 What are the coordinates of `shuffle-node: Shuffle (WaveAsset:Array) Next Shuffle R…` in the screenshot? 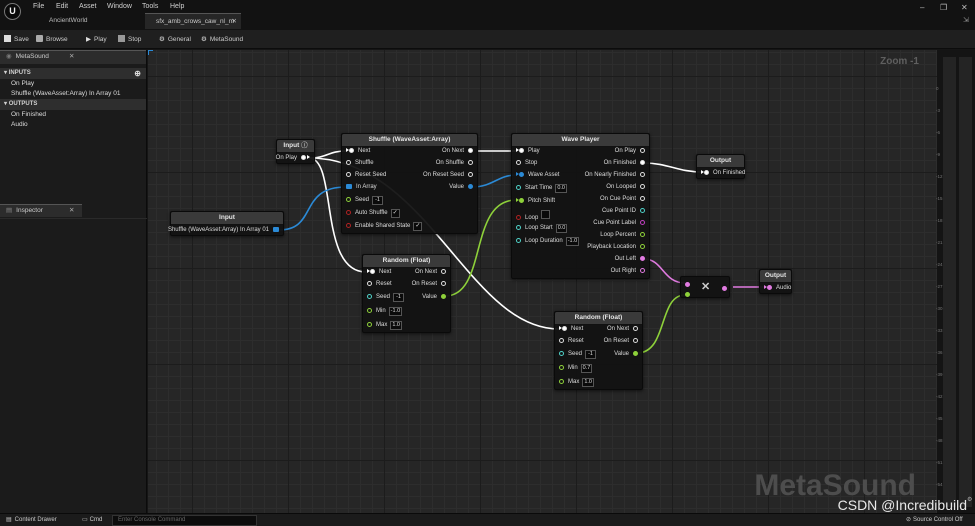 It's located at (409, 183).